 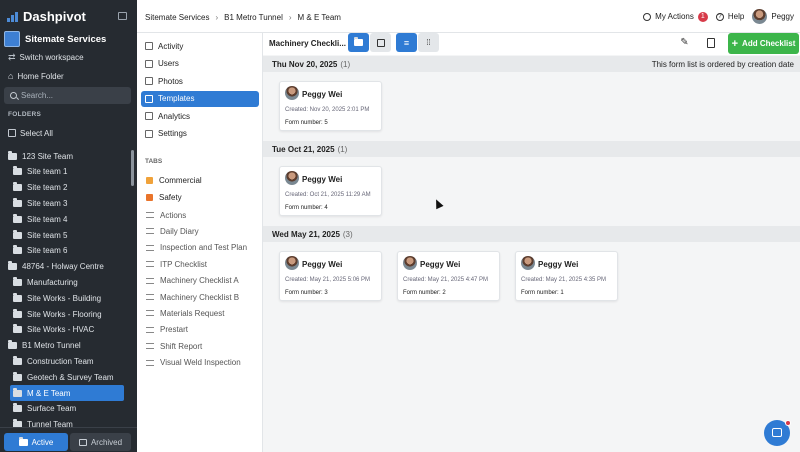 I want to click on user-menu: Peggy, so click(x=773, y=16).